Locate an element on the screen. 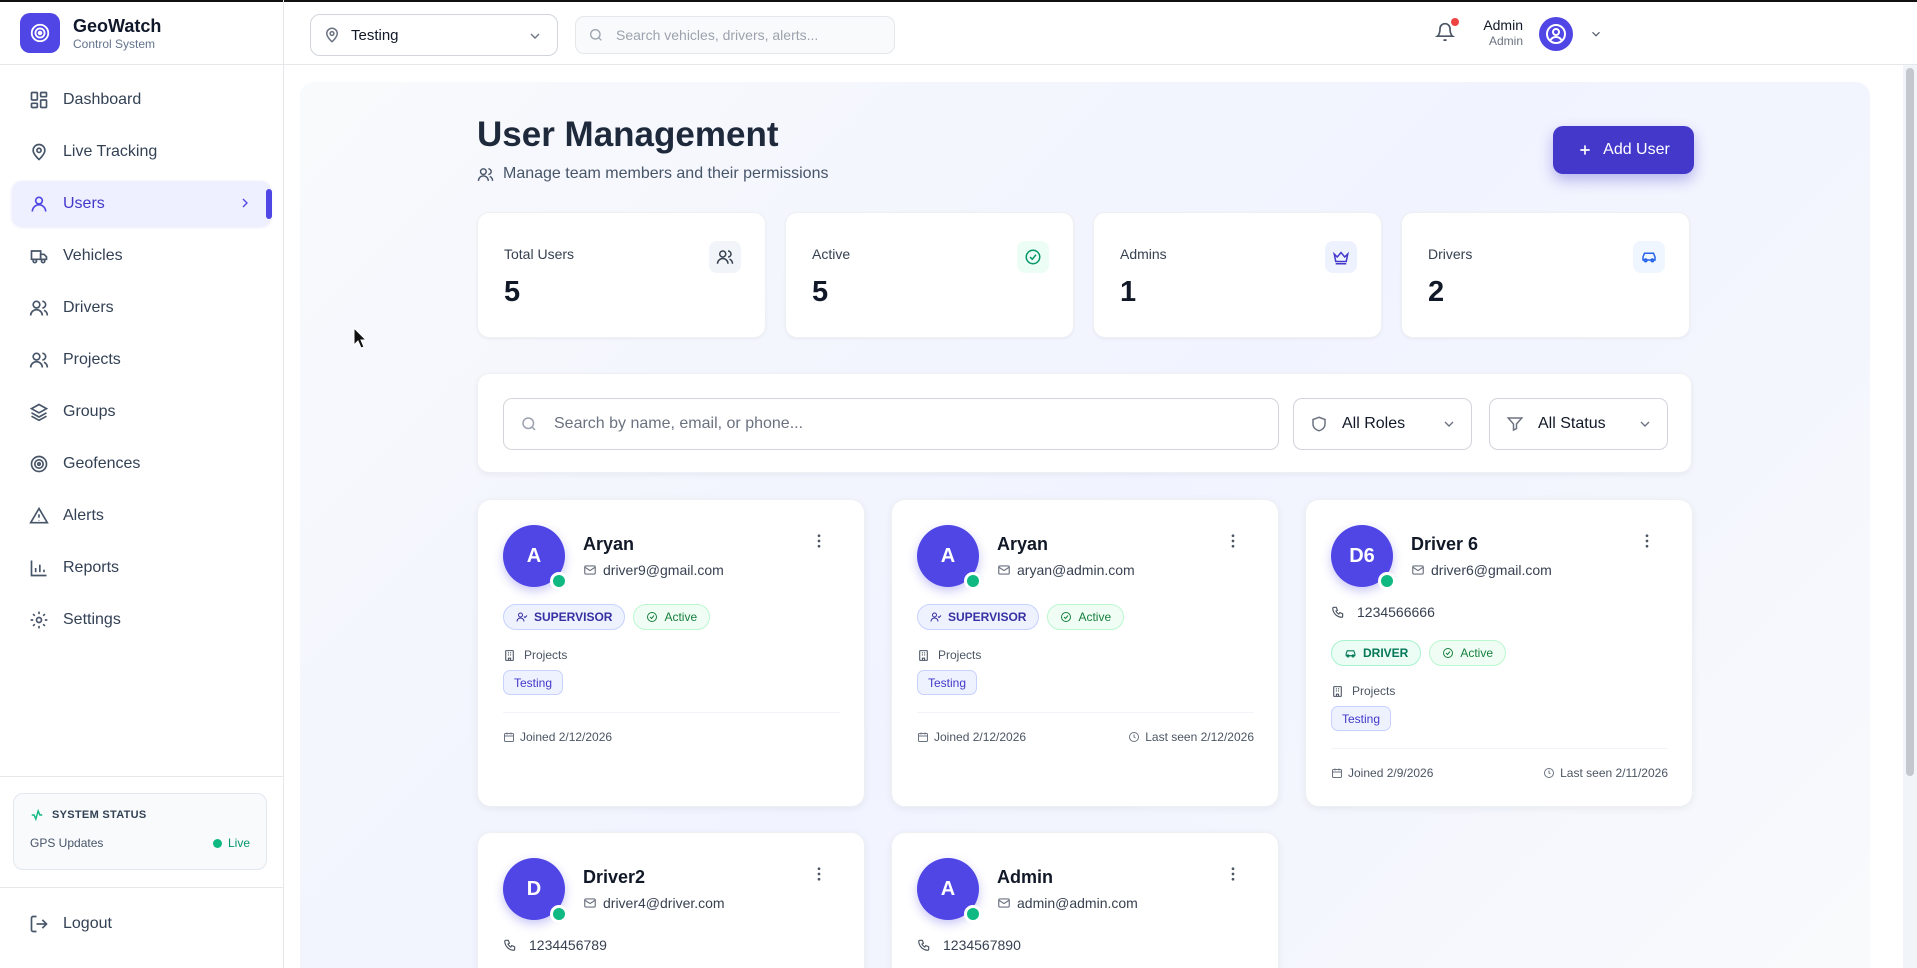 The image size is (1917, 968). calendar-icon is located at coordinates (1337, 773).